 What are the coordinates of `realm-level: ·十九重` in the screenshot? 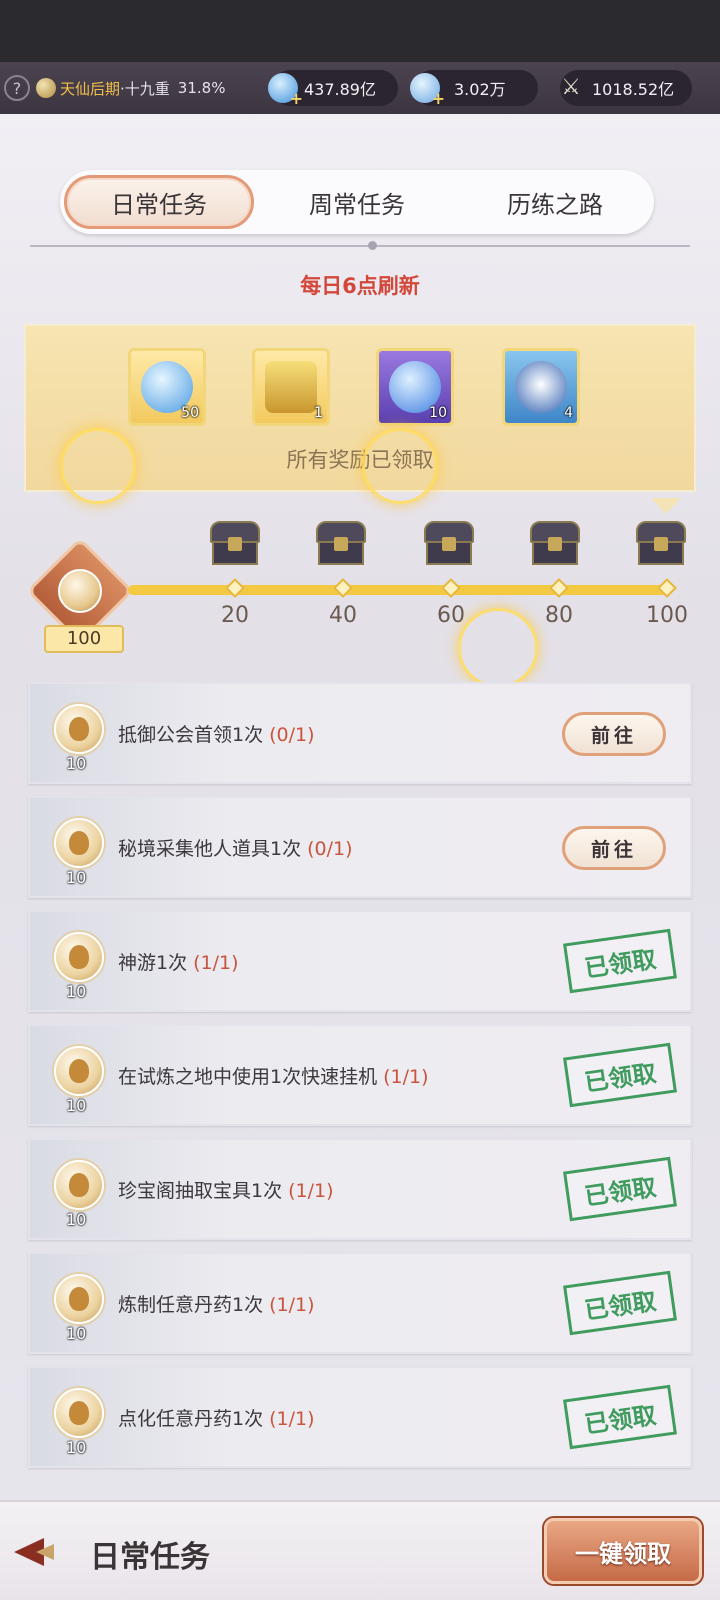 It's located at (145, 88).